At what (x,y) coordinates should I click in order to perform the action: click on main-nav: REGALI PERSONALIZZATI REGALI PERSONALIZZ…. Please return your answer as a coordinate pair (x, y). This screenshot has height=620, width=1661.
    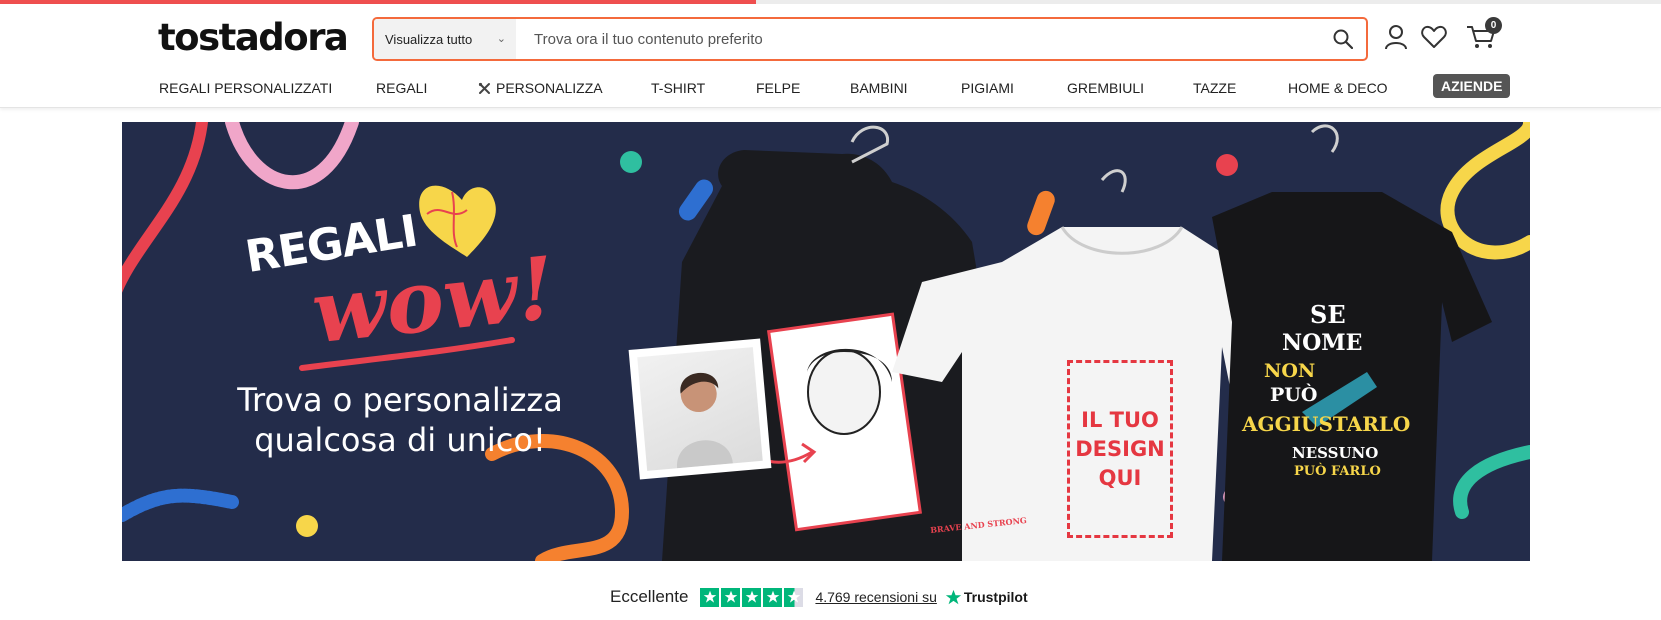
    Looking at the image, I should click on (830, 88).